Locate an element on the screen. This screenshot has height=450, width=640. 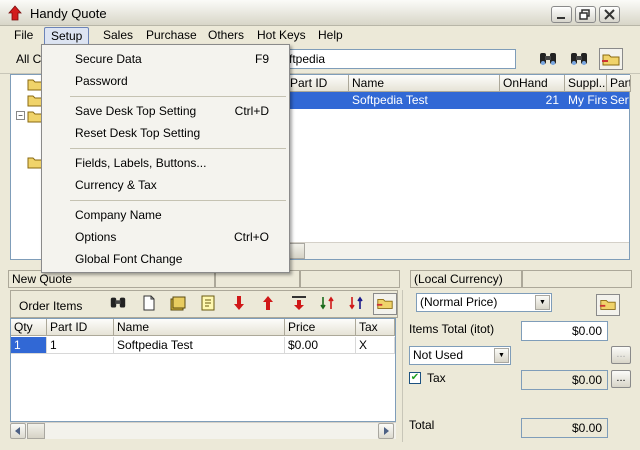
open-item-folder-button is located at coordinates (385, 304).